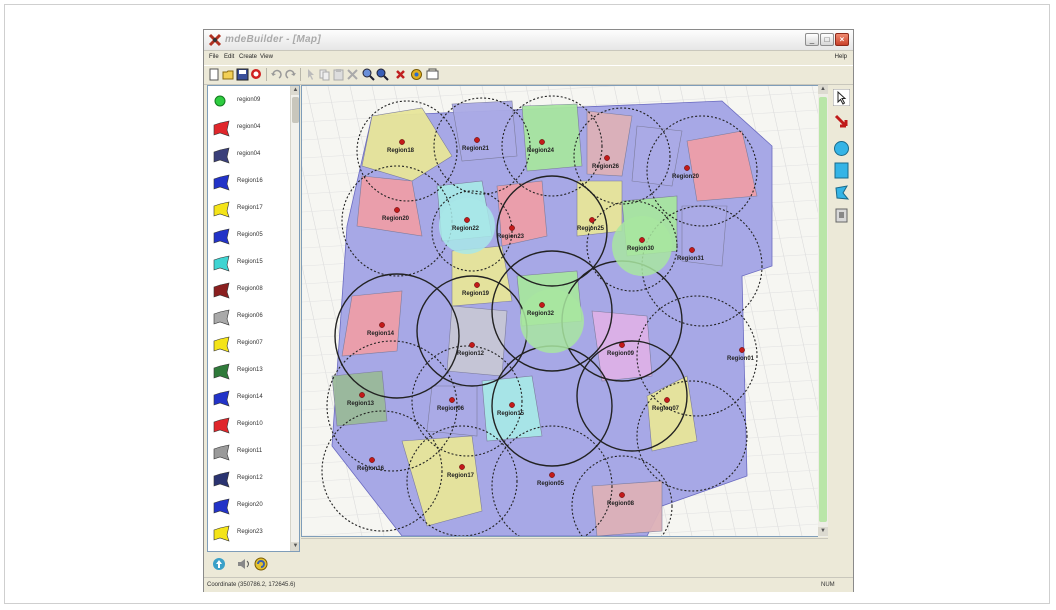  Describe the element at coordinates (214, 57) in the screenshot. I see `menu-file: File` at that location.